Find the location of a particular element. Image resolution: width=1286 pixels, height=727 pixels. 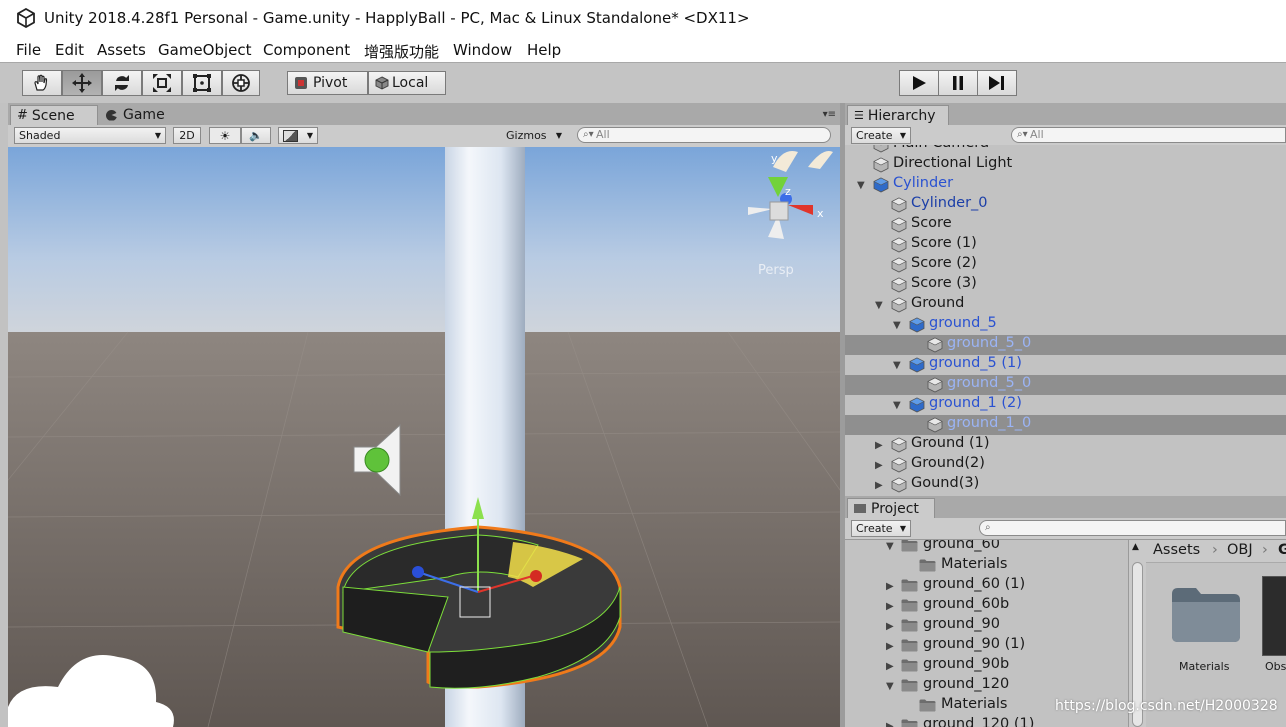

transform-icon is located at coordinates (241, 83).